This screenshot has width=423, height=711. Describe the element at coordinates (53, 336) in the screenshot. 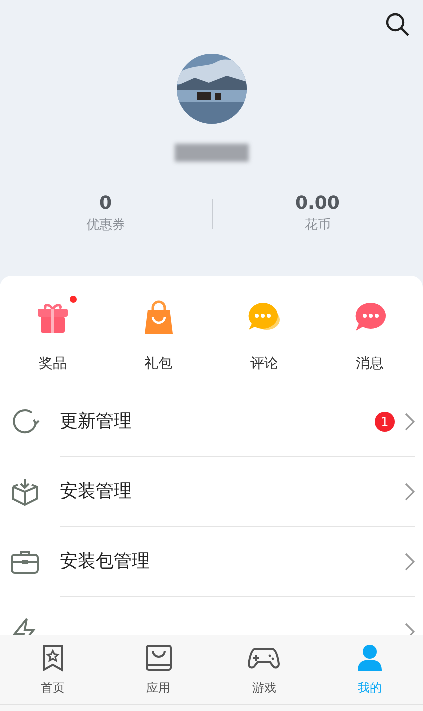

I see `shortcut-button: 奖品` at that location.